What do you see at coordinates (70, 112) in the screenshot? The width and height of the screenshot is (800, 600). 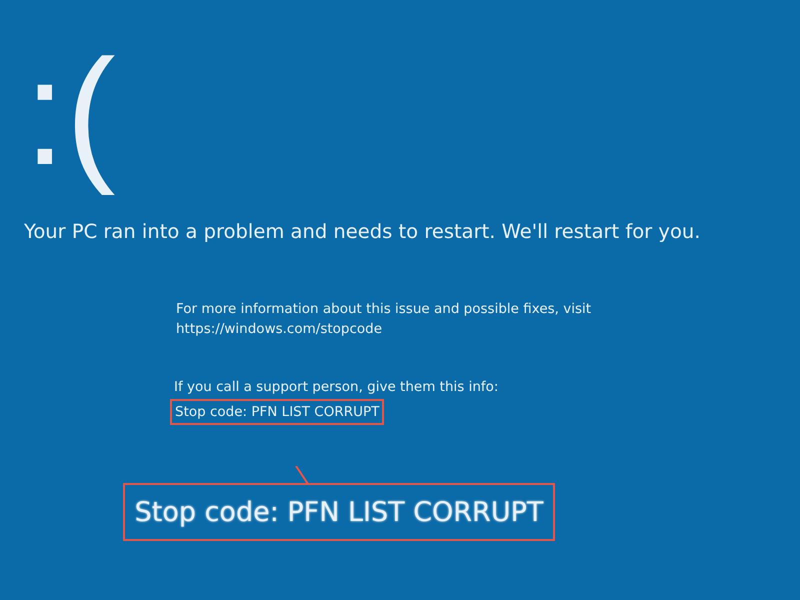 I see `sad-face-emoticon: :(` at bounding box center [70, 112].